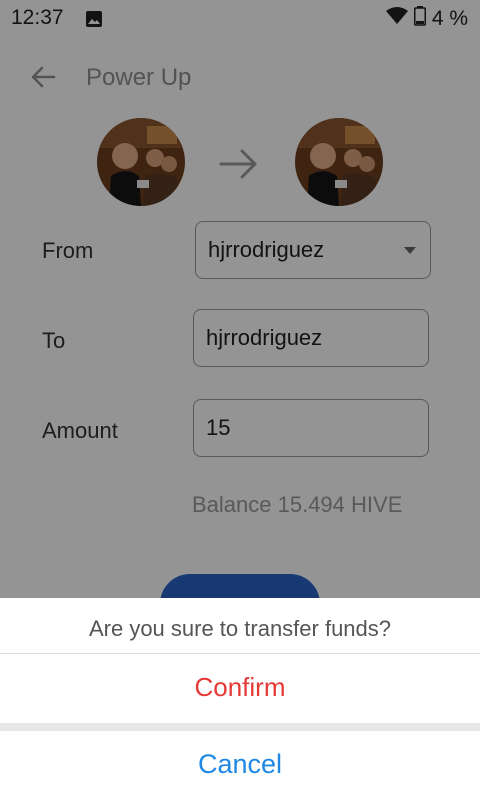  What do you see at coordinates (240, 653) in the screenshot?
I see `divider` at bounding box center [240, 653].